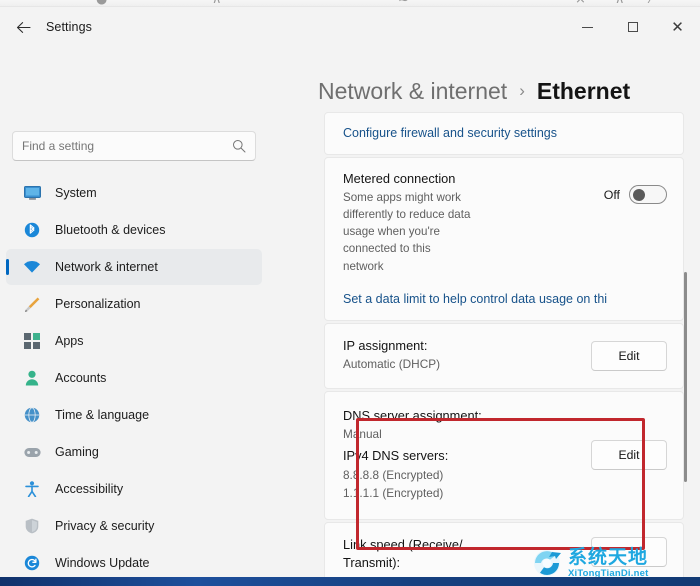 The width and height of the screenshot is (700, 586). Describe the element at coordinates (134, 193) in the screenshot. I see `sidebar-item-system: System` at that location.